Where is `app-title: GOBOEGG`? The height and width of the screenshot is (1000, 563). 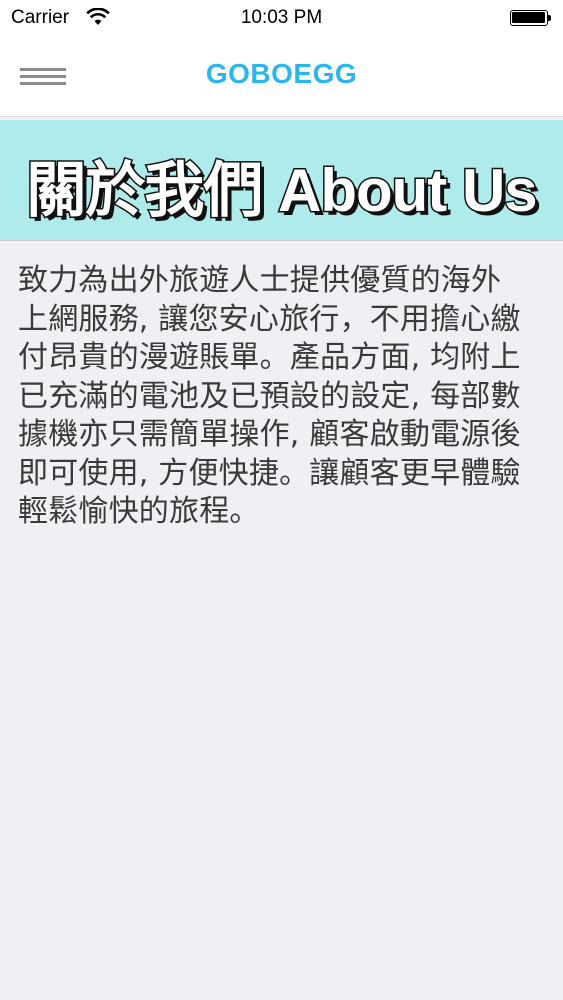
app-title: GOBOEGG is located at coordinates (281, 73).